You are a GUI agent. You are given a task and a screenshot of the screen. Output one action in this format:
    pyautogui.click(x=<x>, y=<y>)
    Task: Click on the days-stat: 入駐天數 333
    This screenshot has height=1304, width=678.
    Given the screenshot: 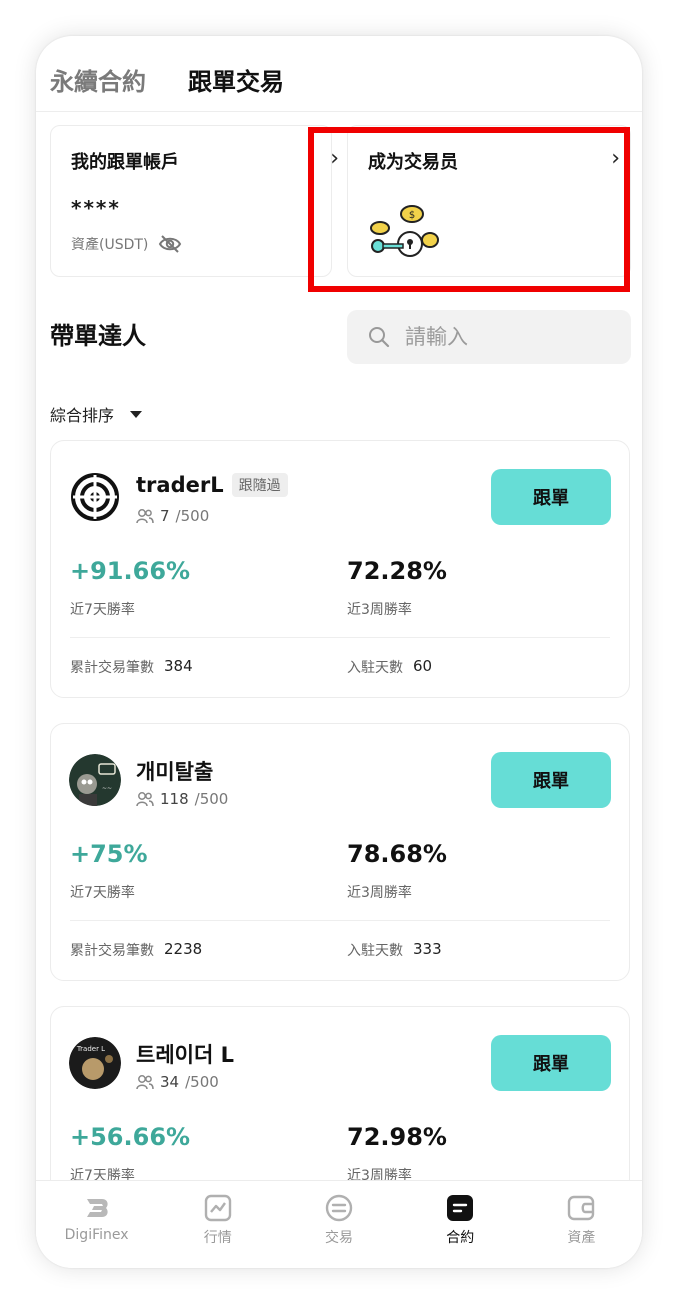 What is the action you would take?
    pyautogui.click(x=394, y=950)
    